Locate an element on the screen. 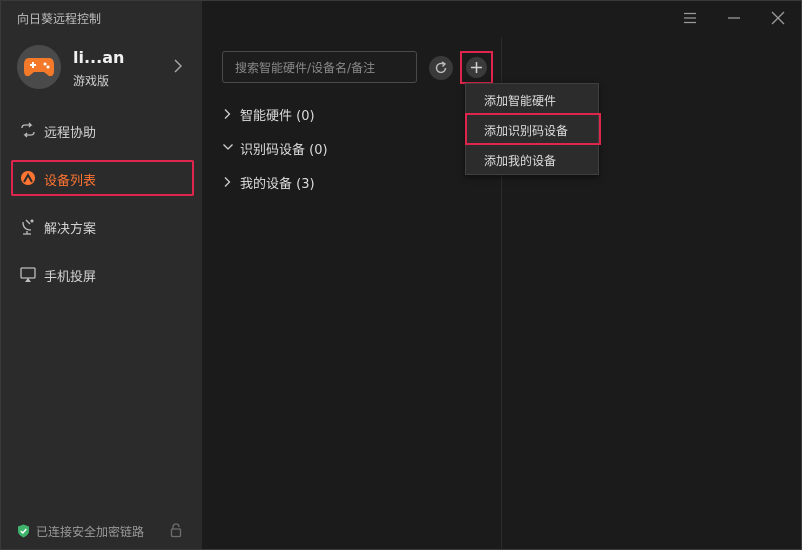 This screenshot has width=802, height=550. nav-item-screen-cast: 手机投屏 is located at coordinates (102, 274).